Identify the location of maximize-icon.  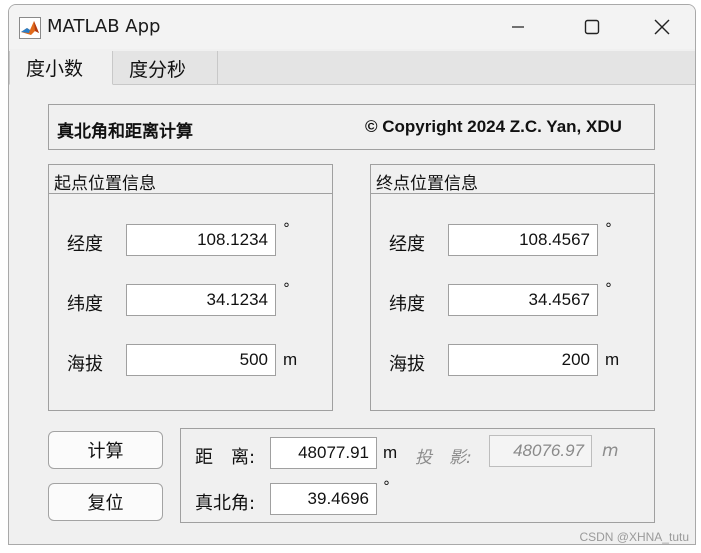
(592, 27).